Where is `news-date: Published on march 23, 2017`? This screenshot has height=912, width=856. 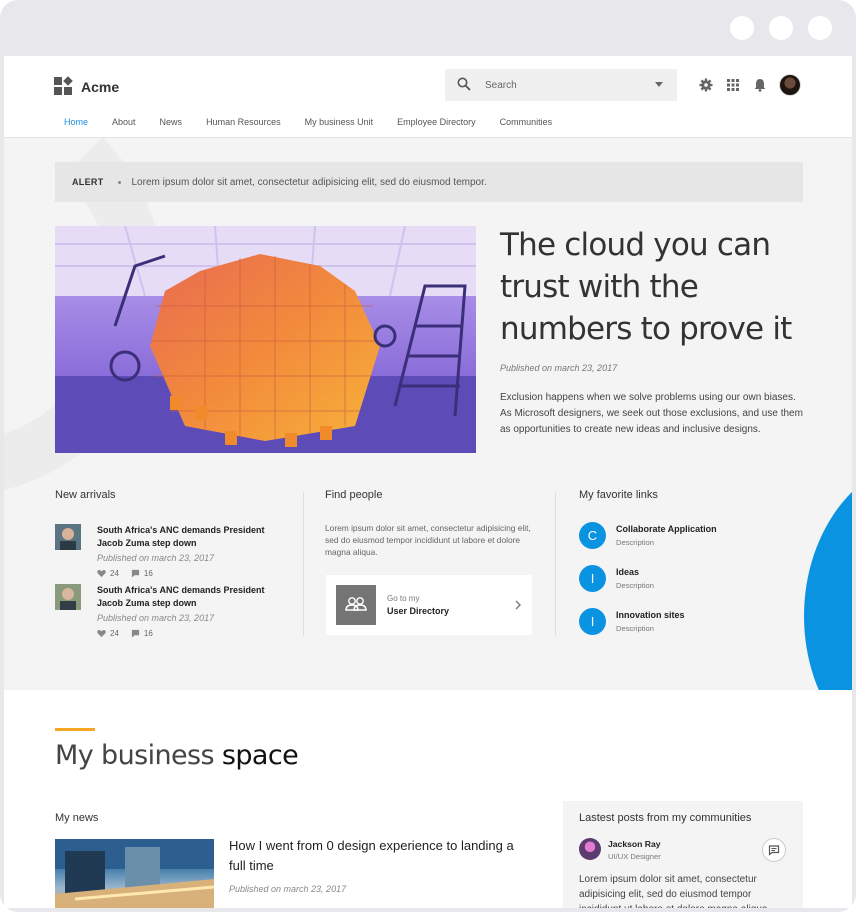 news-date: Published on march 23, 2017 is located at coordinates (288, 889).